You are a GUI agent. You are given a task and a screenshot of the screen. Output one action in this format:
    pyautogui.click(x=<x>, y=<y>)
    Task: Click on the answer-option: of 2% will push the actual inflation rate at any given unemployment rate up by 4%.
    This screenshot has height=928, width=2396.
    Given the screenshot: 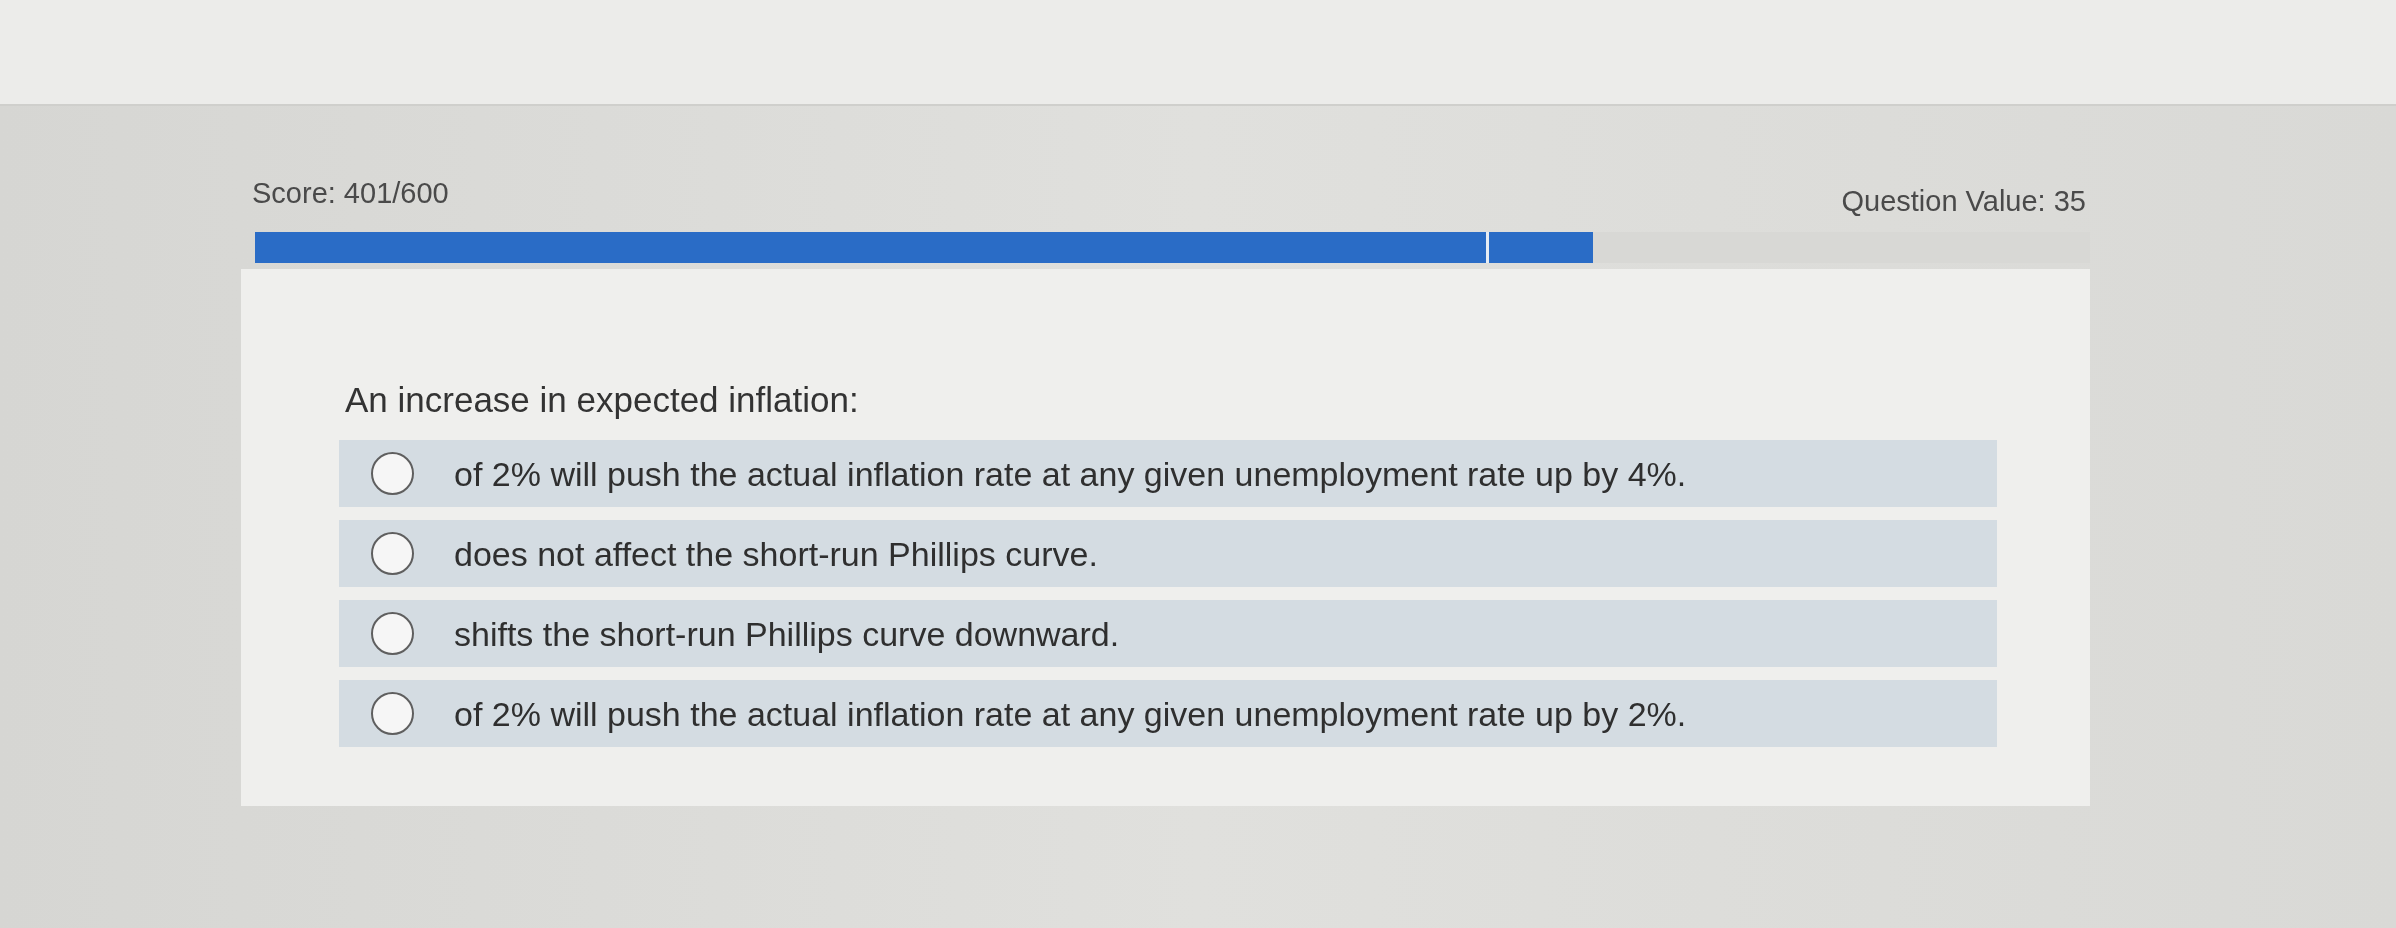 What is the action you would take?
    pyautogui.click(x=1168, y=473)
    